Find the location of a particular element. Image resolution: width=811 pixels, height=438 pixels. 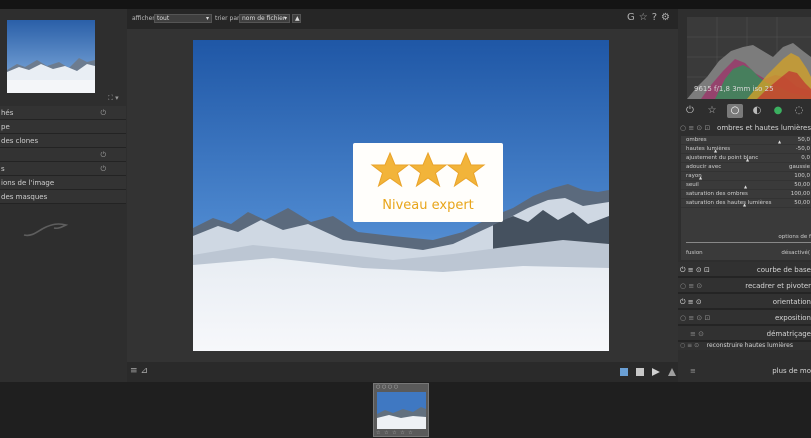

thumbnail-image is located at coordinates (401, 410).